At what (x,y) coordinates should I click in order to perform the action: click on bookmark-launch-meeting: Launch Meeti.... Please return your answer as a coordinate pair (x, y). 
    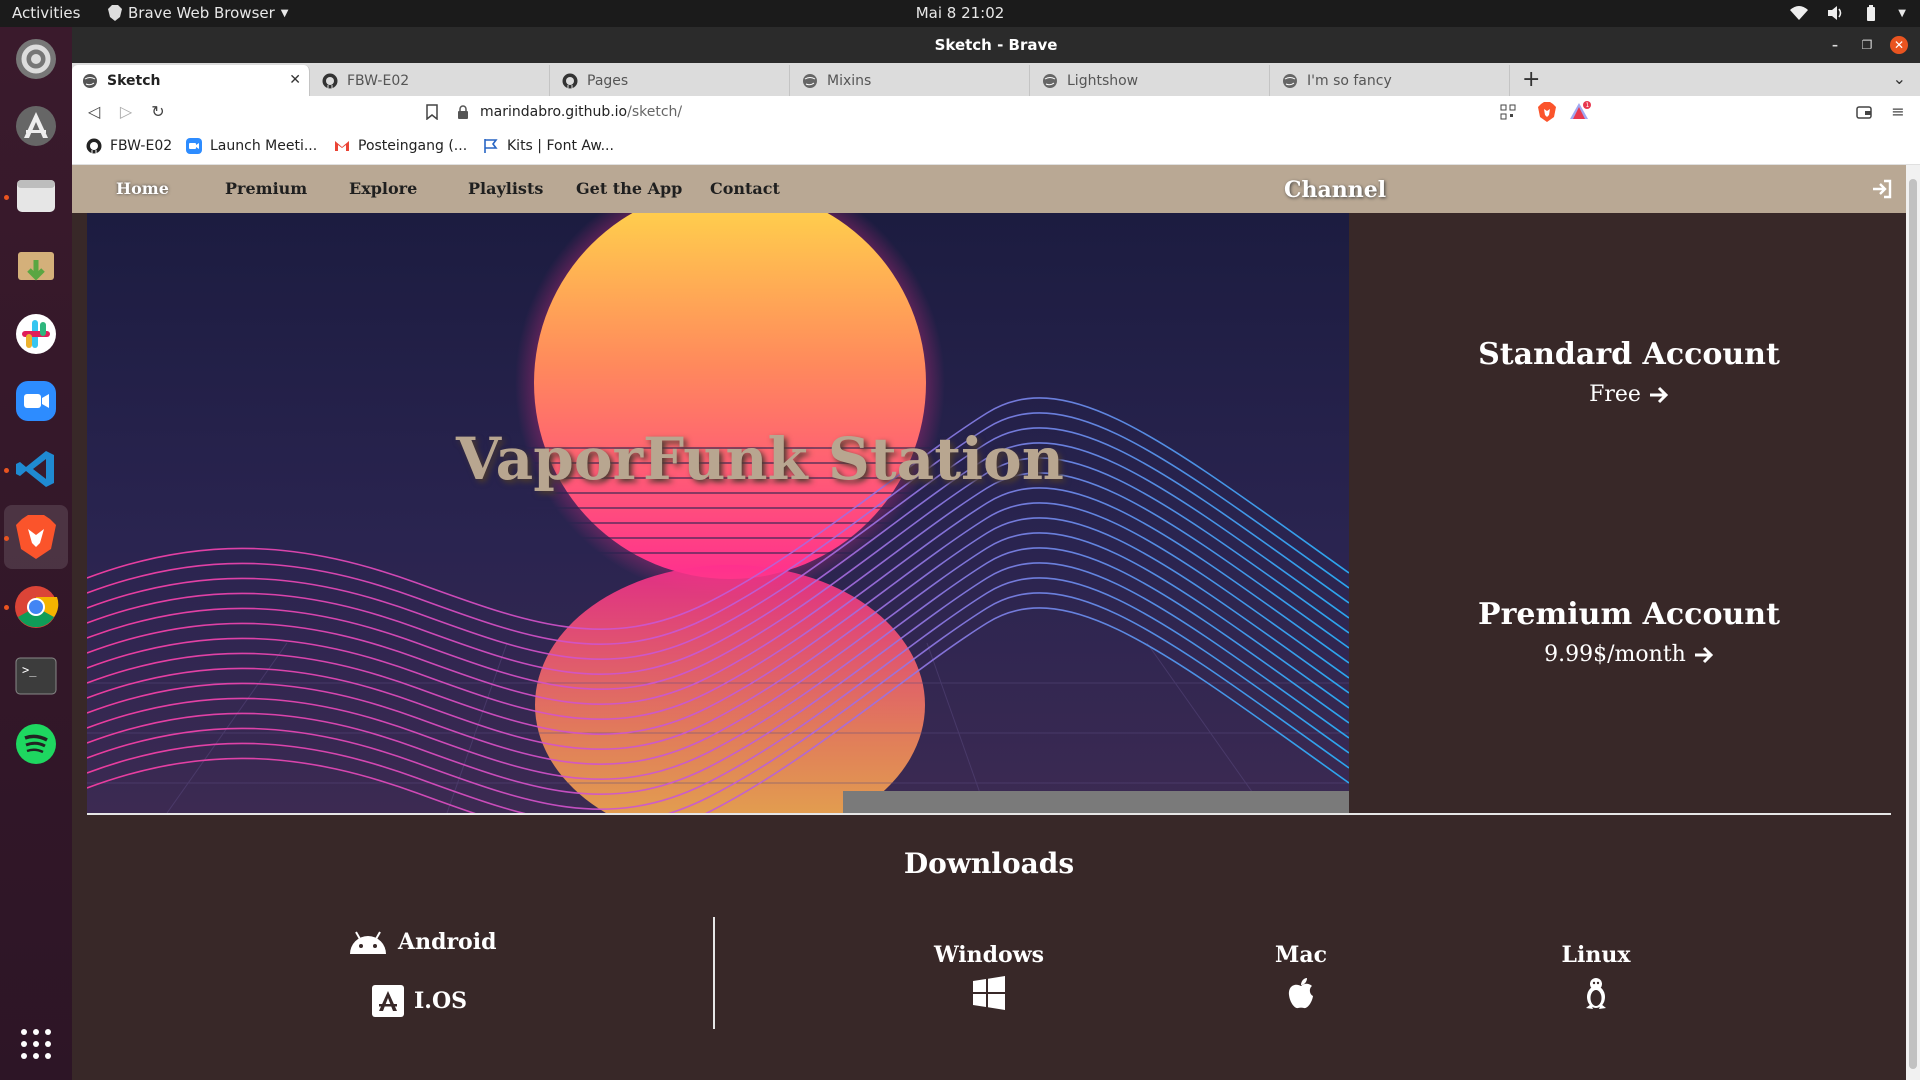
    Looking at the image, I should click on (251, 146).